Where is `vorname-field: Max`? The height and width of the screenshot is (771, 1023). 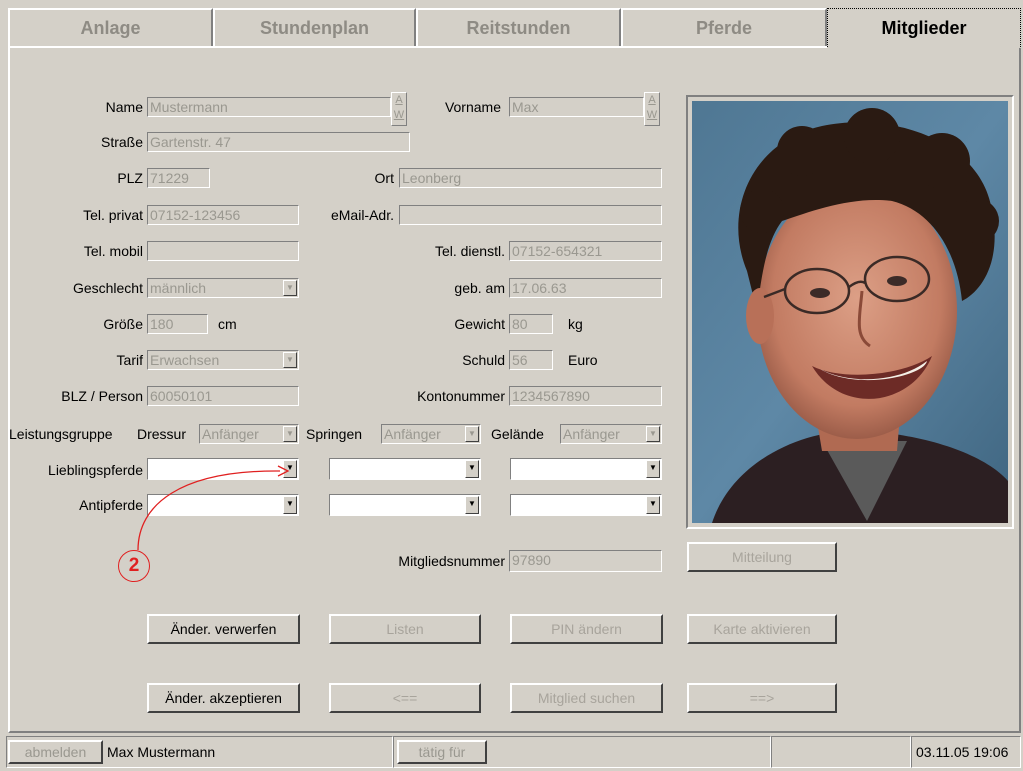
vorname-field: Max is located at coordinates (576, 107).